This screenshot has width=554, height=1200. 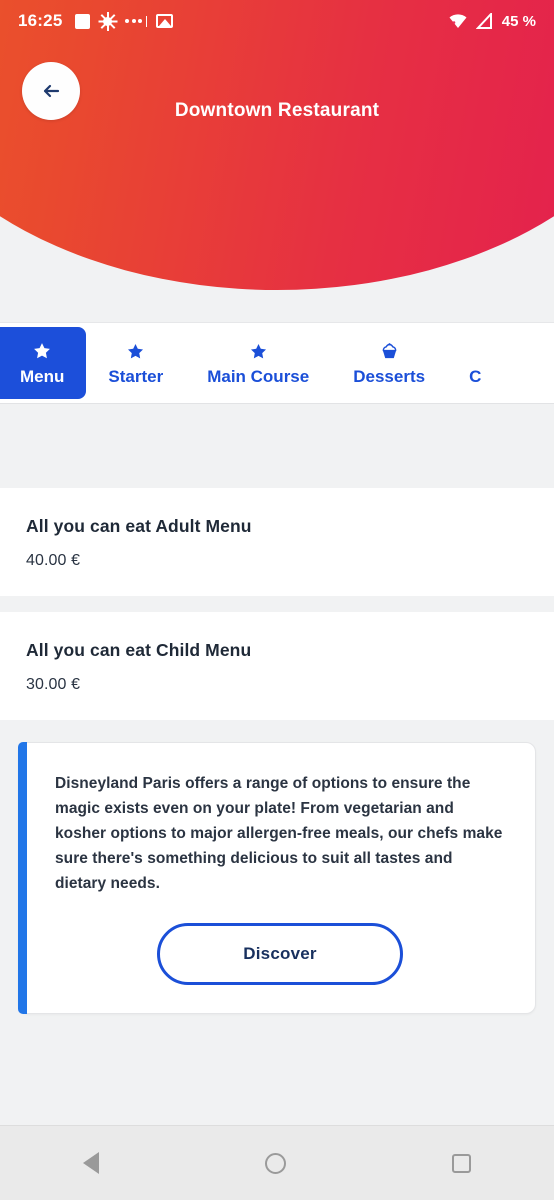 What do you see at coordinates (277, 446) in the screenshot?
I see `content-spacer-top` at bounding box center [277, 446].